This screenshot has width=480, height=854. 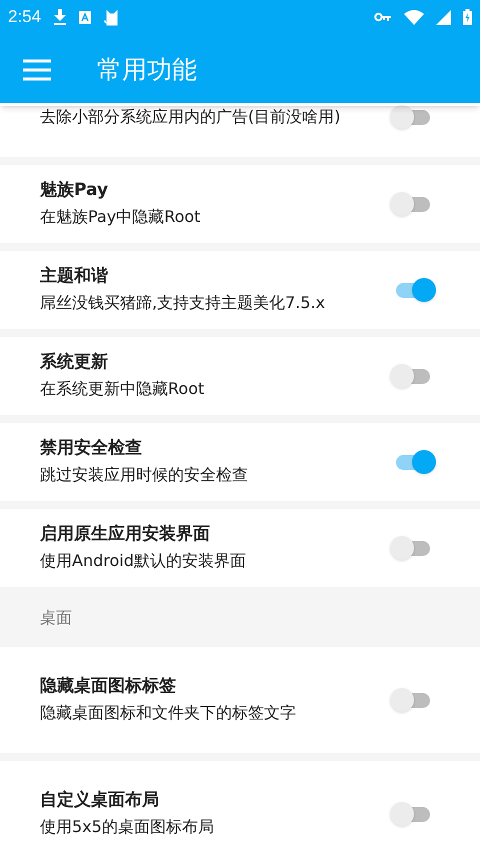 I want to click on setting-row: 自定义桌面布局 使用5x5的桌面图标布局, so click(x=240, y=807).